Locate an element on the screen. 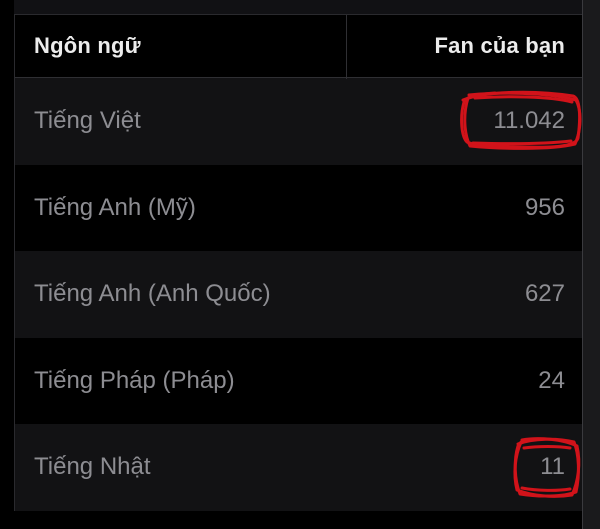 The image size is (600, 529). row-fans: 24 is located at coordinates (551, 380).